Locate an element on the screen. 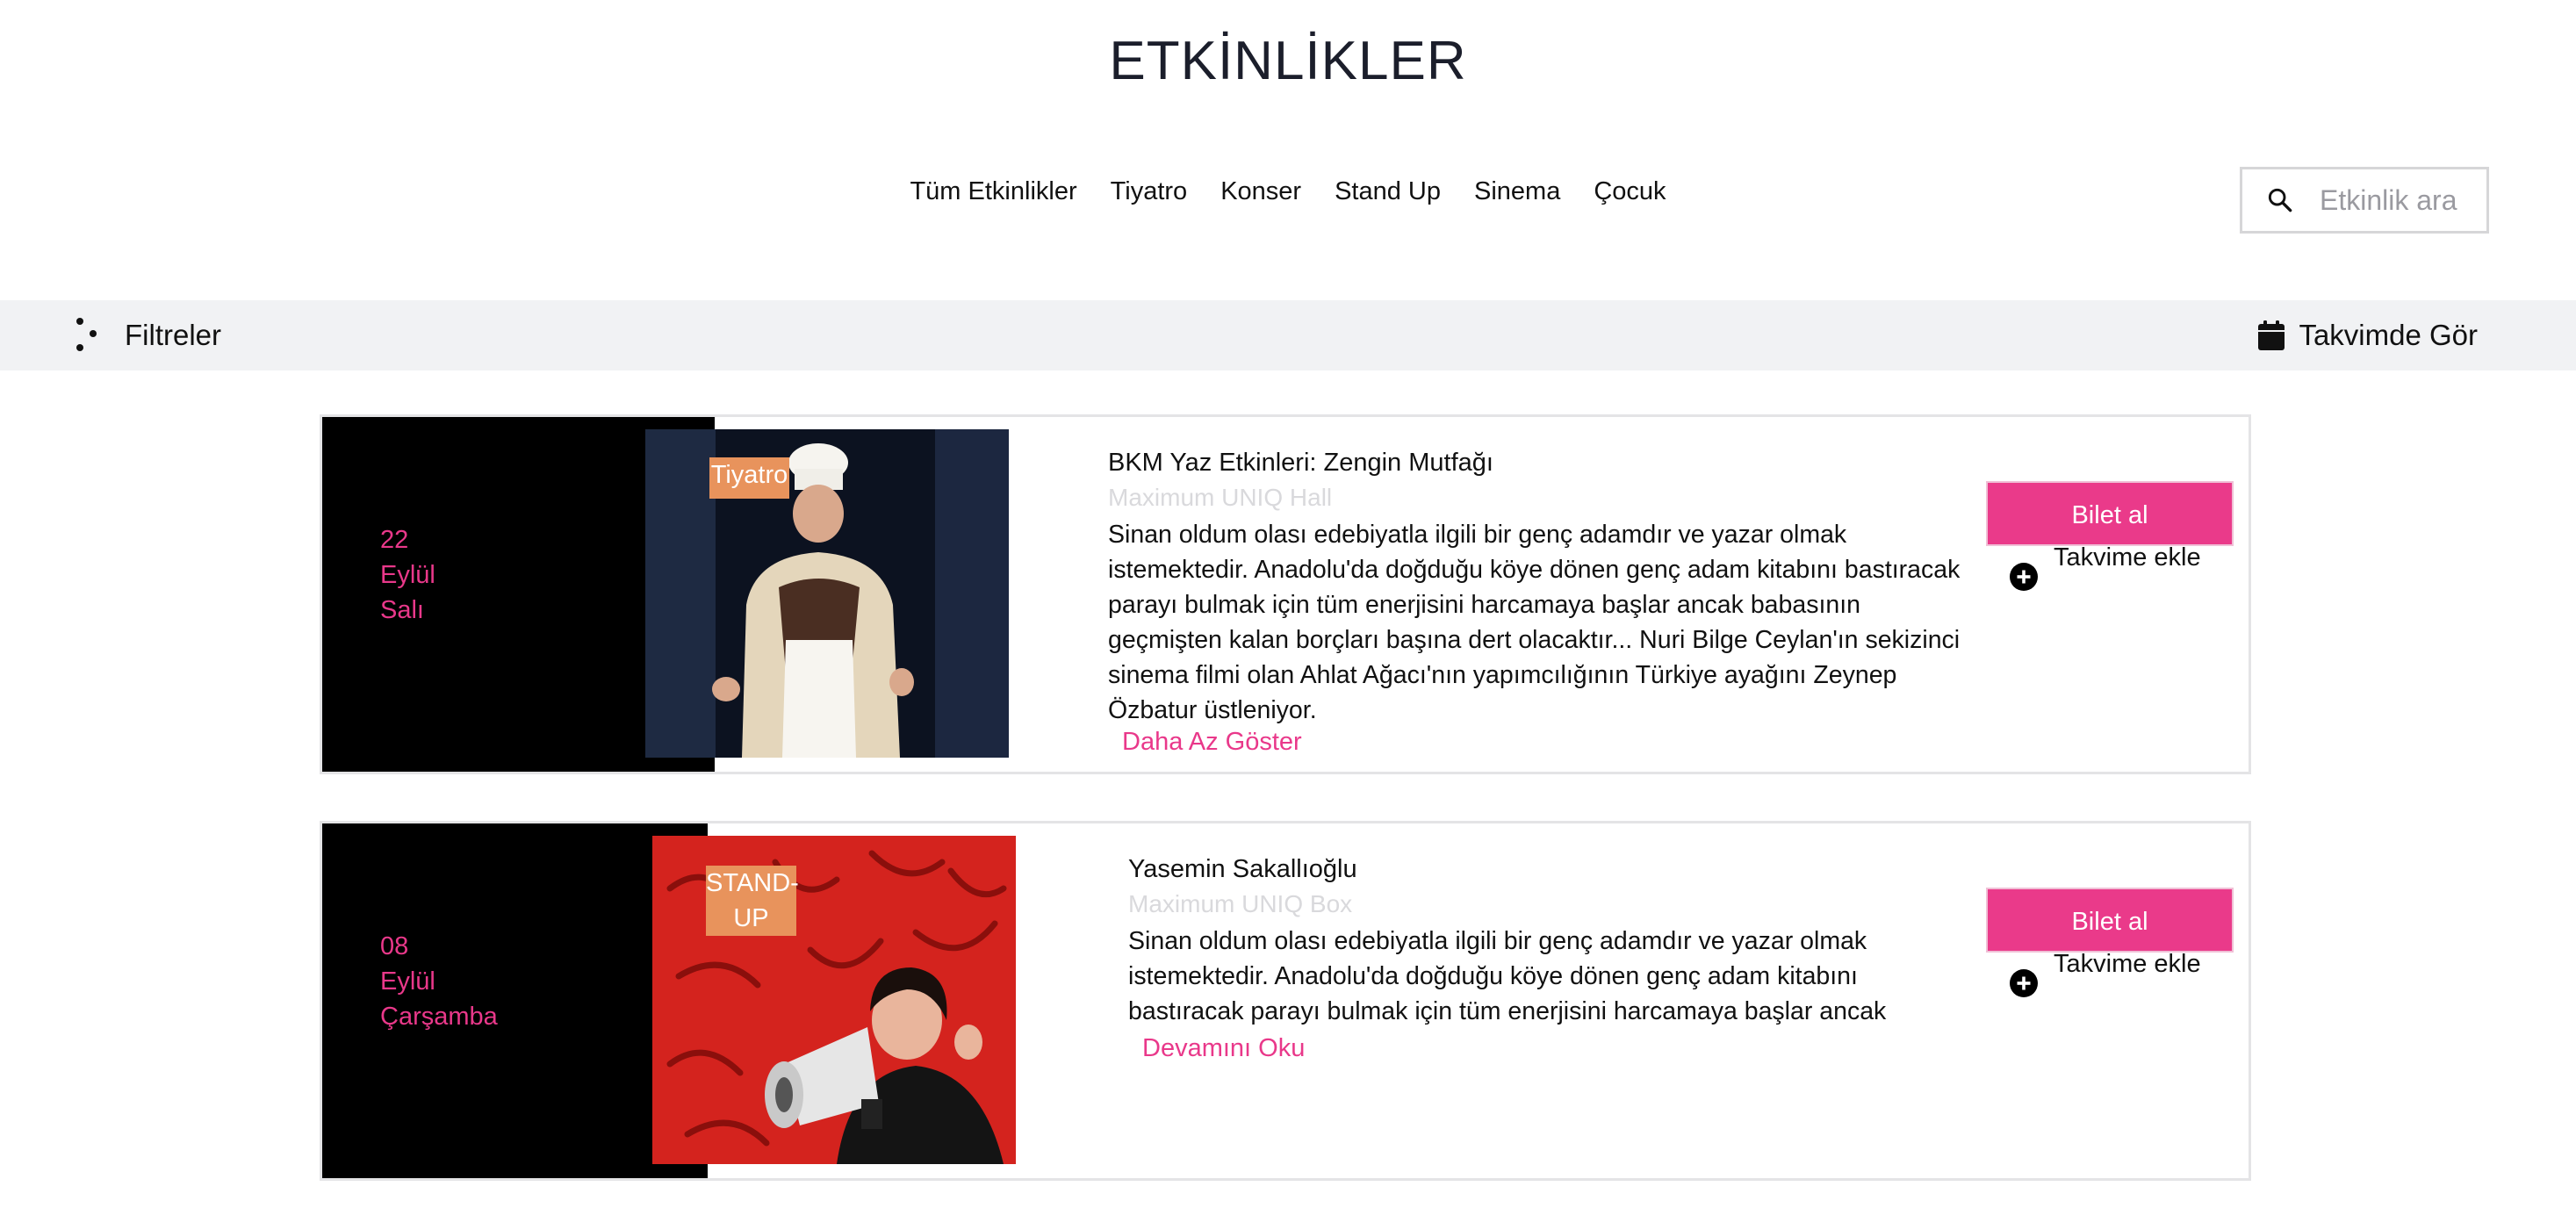  nav-item-standup: Stand Up is located at coordinates (1388, 191).